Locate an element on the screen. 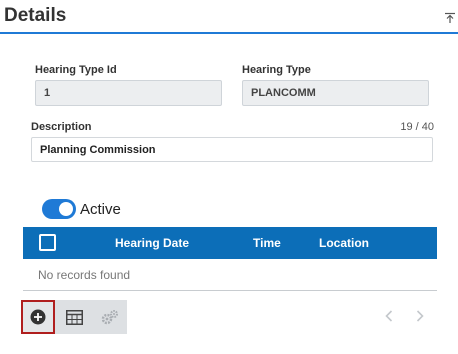  active-toggle-label: Active is located at coordinates (100, 209).